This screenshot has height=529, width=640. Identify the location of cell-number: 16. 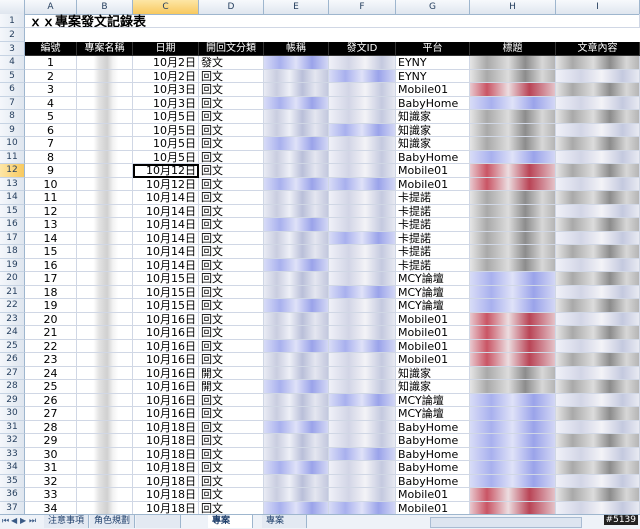
(51, 265).